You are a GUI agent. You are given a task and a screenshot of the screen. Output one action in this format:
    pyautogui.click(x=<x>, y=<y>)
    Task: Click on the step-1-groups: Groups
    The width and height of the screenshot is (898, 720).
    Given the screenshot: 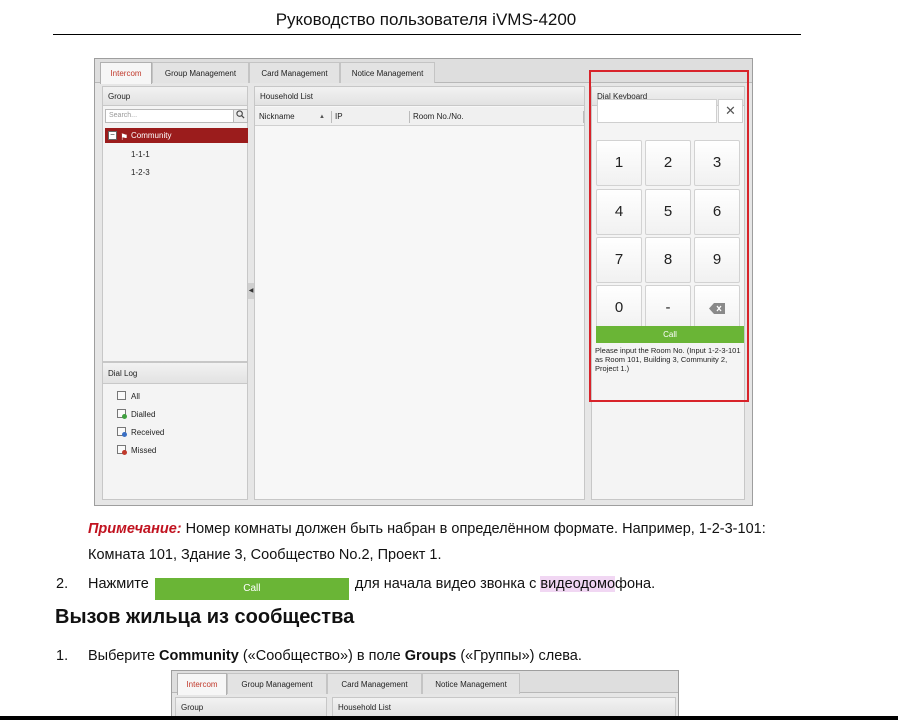 What is the action you would take?
    pyautogui.click(x=430, y=656)
    